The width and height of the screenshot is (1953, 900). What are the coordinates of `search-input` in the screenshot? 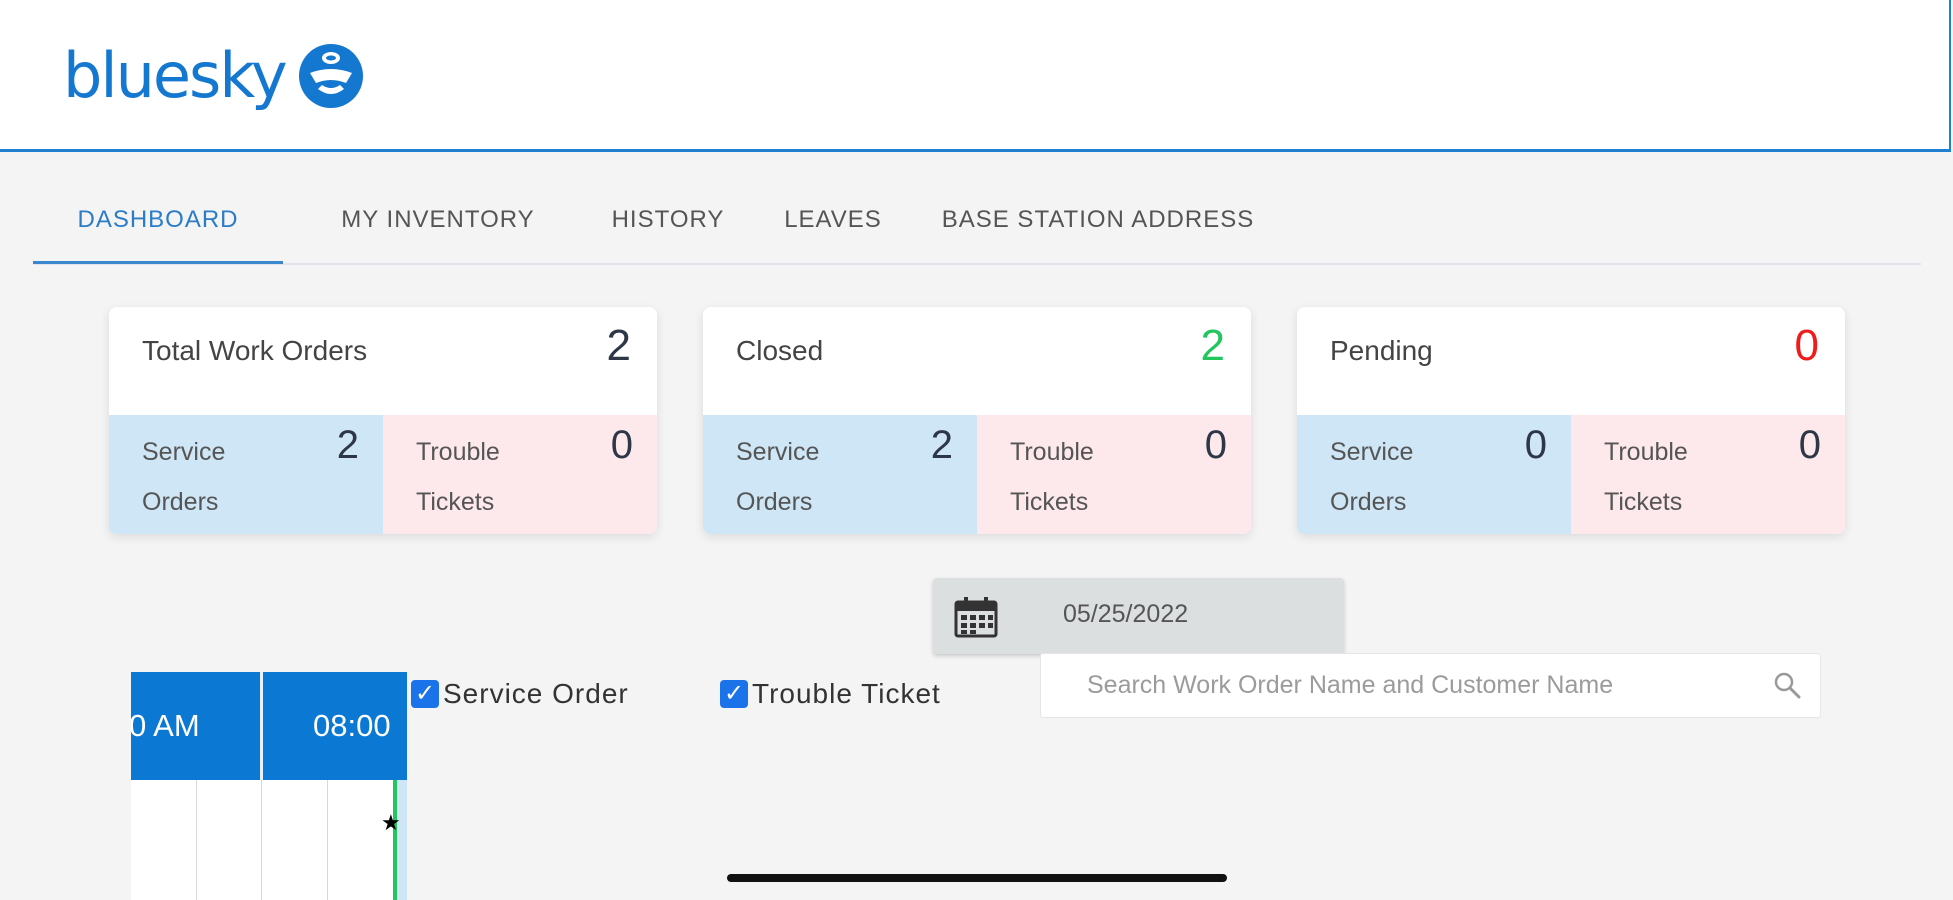 It's located at (1407, 685).